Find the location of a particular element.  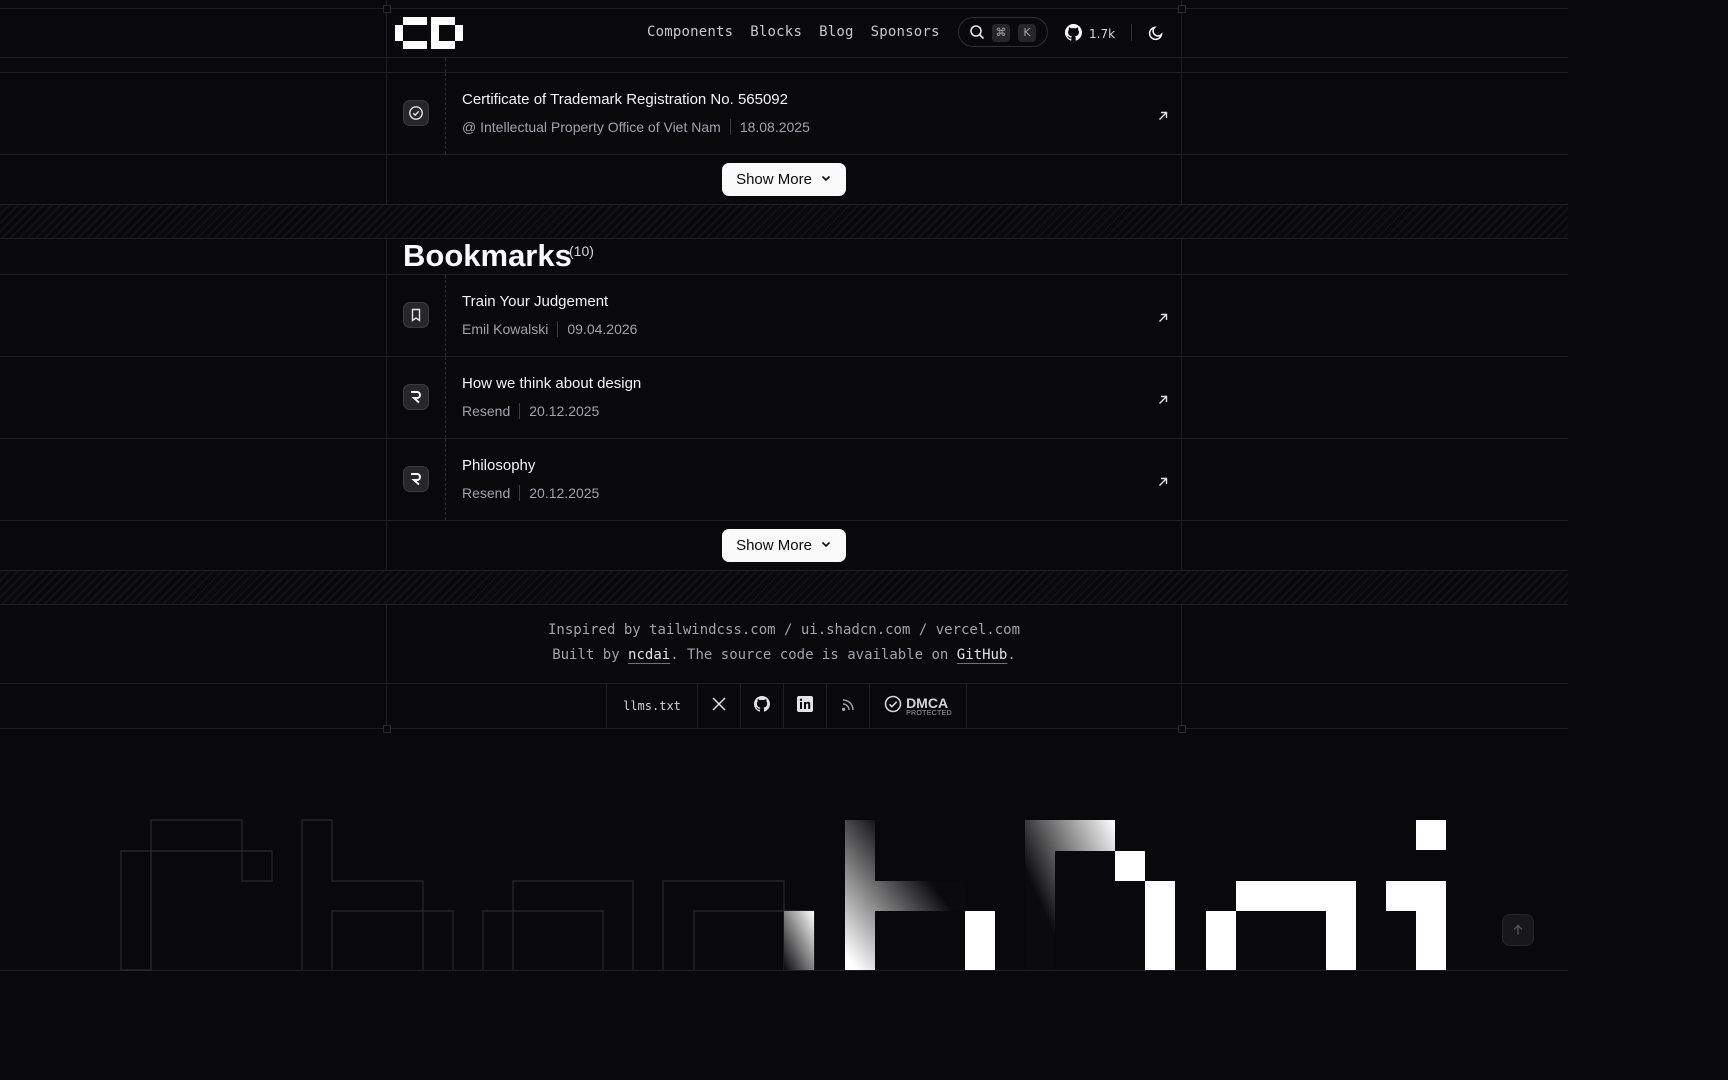

bookmark-author: Emil Kowalski is located at coordinates (505, 329).